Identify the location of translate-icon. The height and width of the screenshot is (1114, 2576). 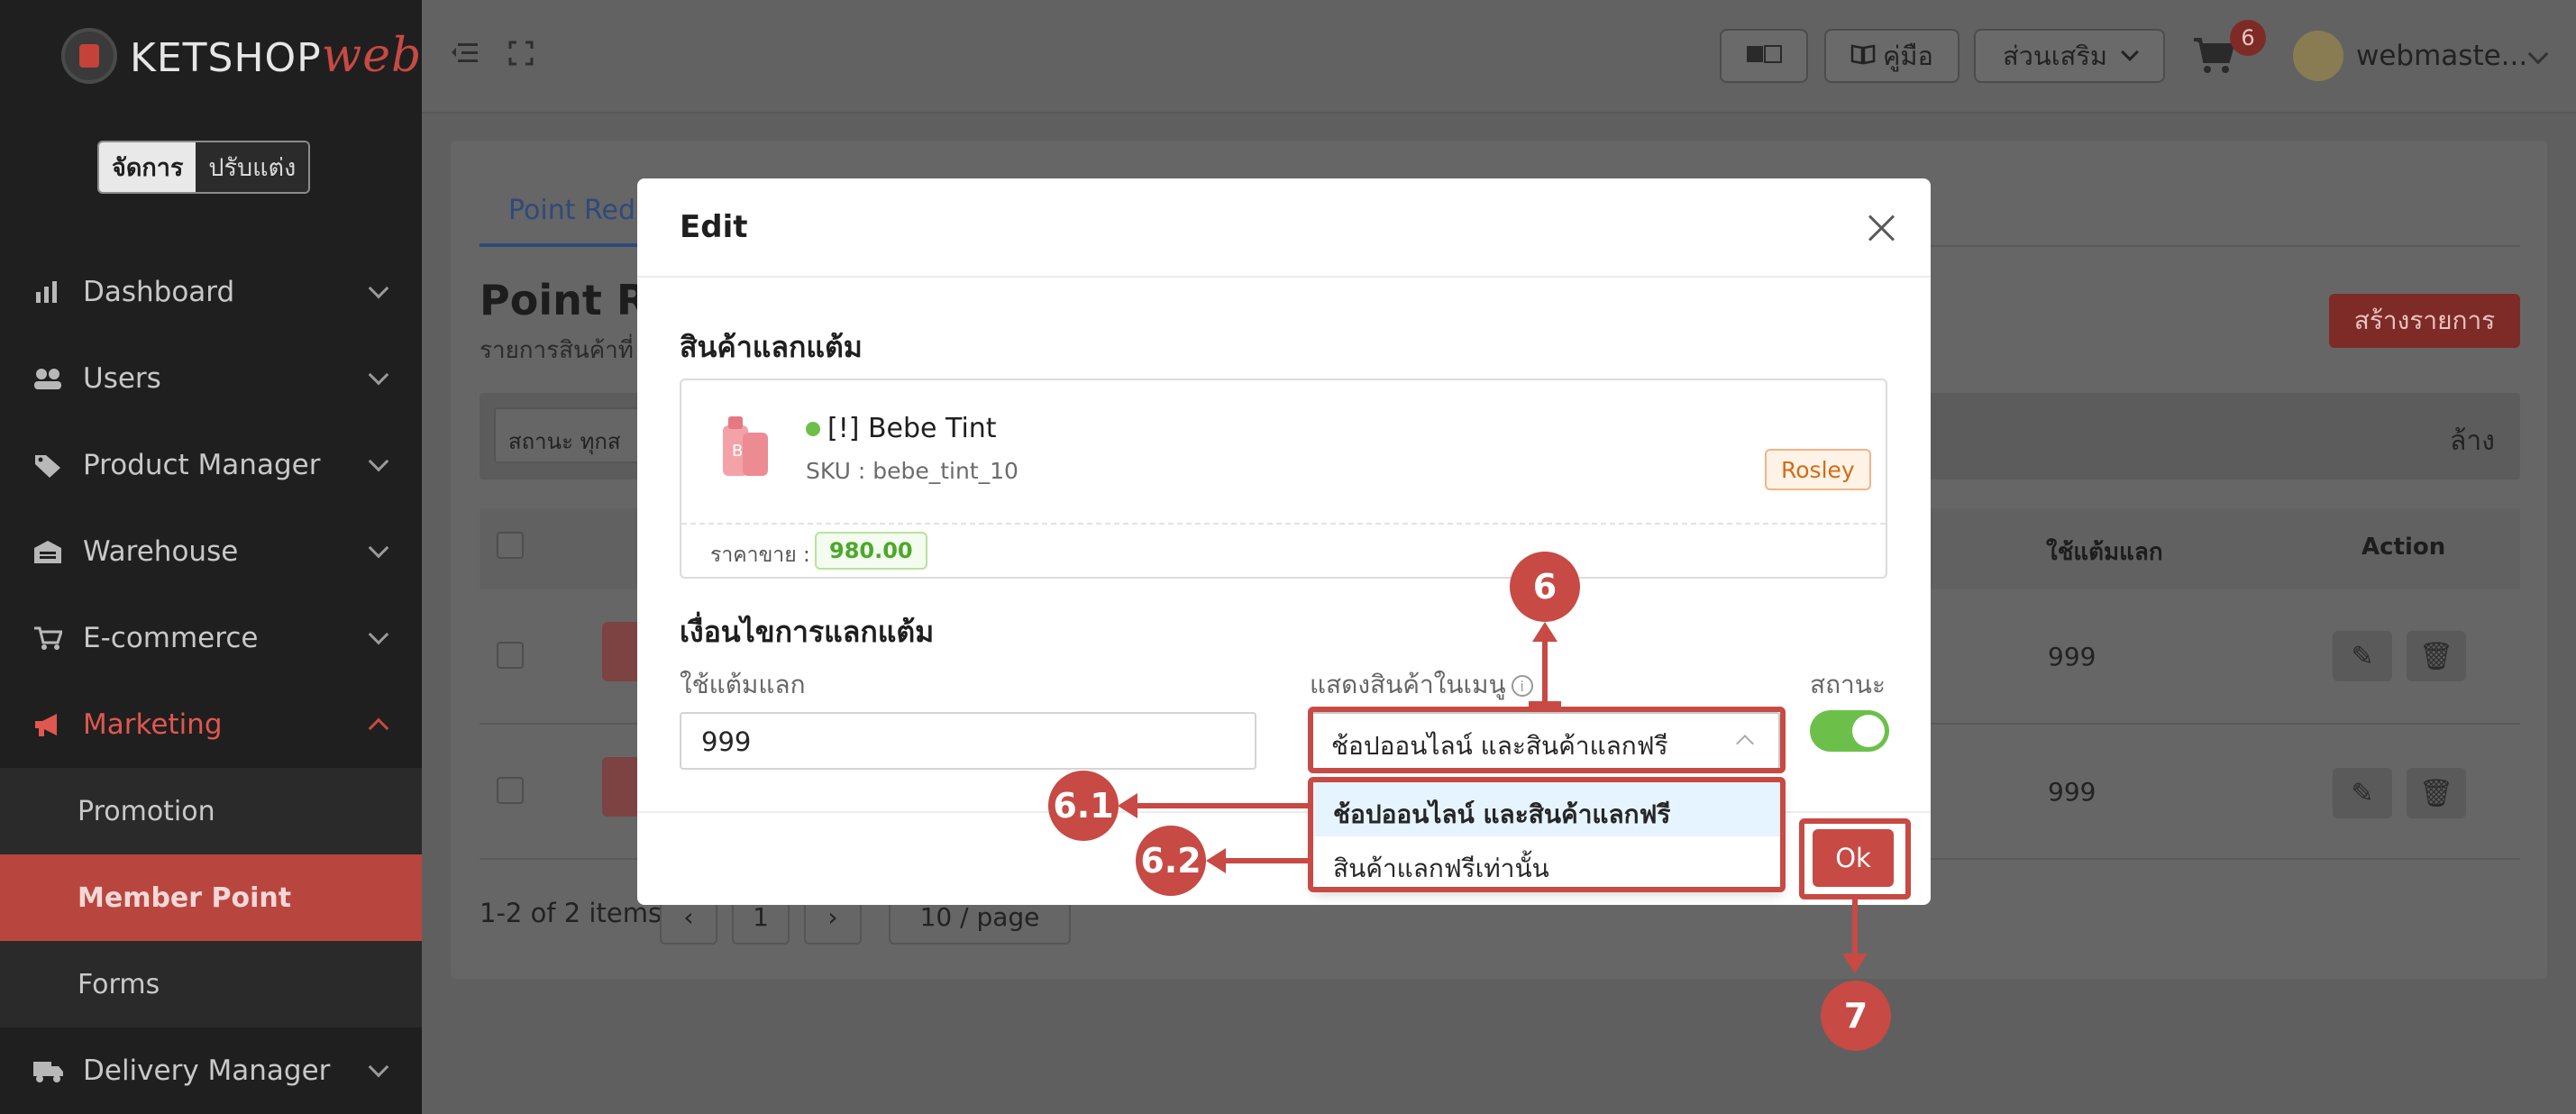
(1764, 56).